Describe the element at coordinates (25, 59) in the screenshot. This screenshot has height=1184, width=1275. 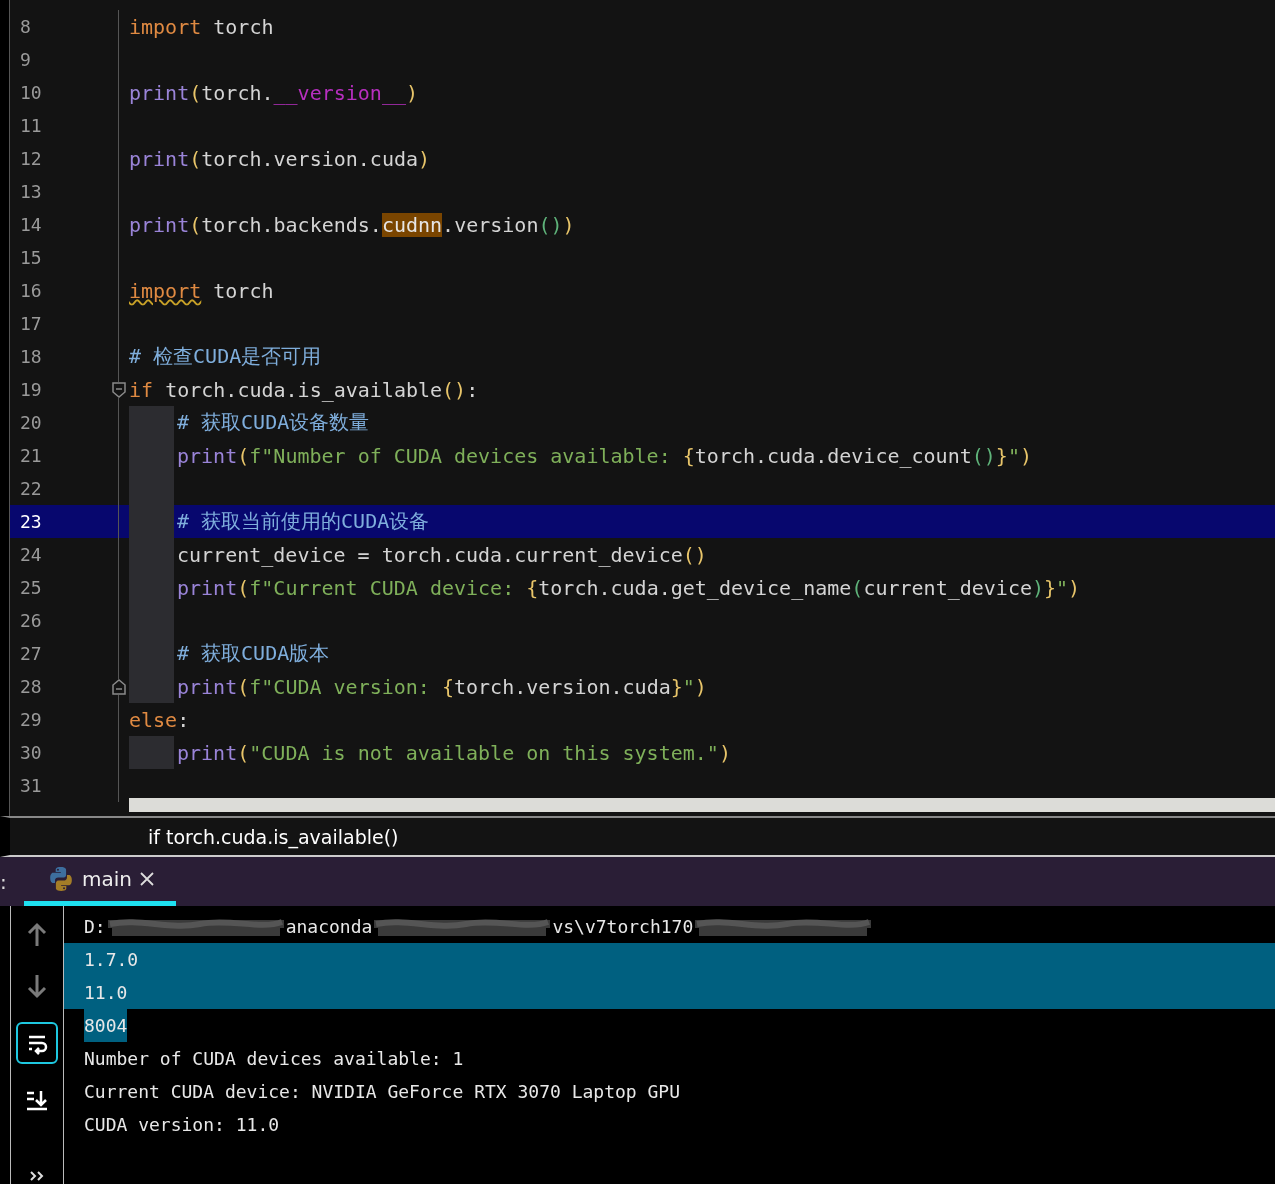
I see `line-number: 9` at that location.